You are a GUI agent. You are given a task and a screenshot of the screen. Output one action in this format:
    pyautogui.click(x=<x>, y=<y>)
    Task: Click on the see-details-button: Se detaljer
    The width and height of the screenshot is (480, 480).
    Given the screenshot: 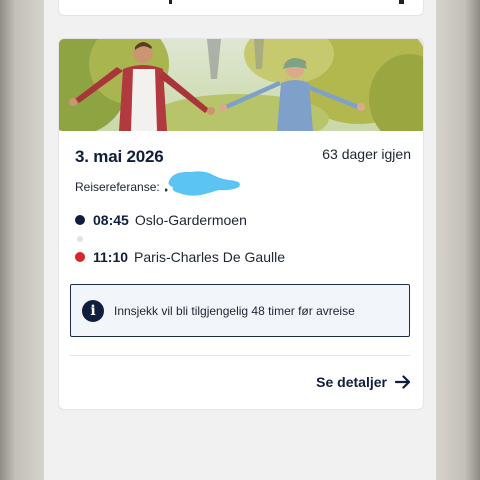 What is the action you would take?
    pyautogui.click(x=363, y=382)
    